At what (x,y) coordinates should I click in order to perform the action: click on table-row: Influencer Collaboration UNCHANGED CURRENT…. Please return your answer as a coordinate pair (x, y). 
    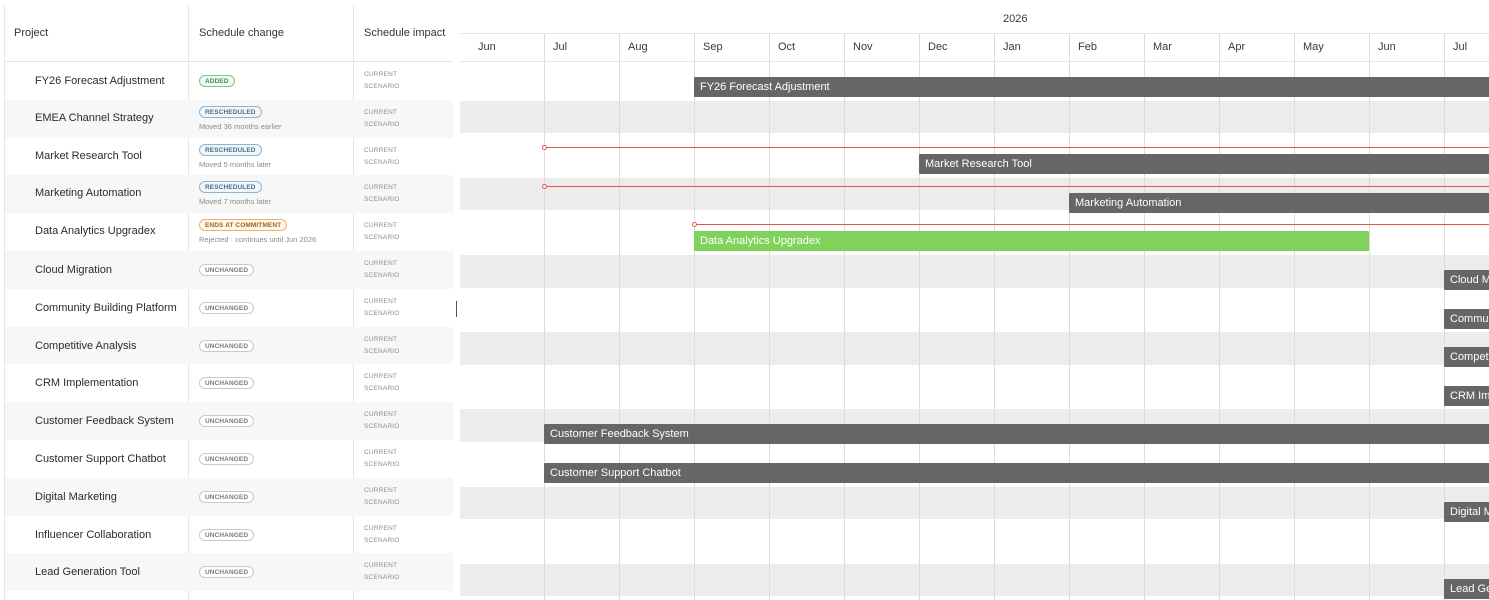
    Looking at the image, I should click on (229, 535).